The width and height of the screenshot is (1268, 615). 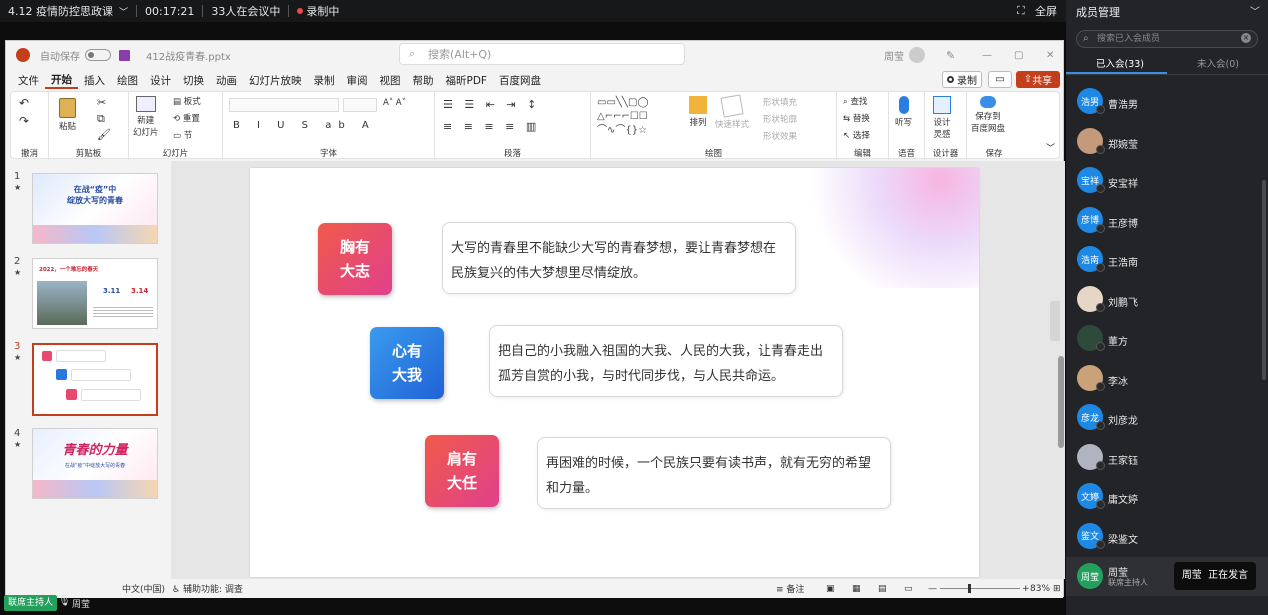 I want to click on member-row: 郑婉莹, so click(x=1167, y=143).